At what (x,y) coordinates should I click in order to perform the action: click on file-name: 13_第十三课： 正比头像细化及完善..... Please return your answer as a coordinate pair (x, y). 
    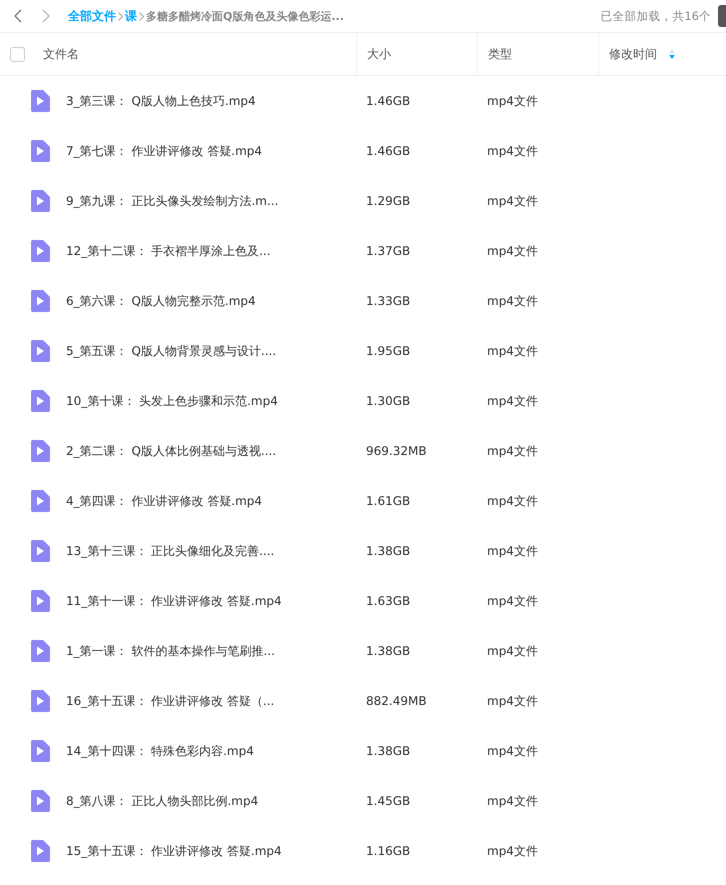
    Looking at the image, I should click on (170, 551).